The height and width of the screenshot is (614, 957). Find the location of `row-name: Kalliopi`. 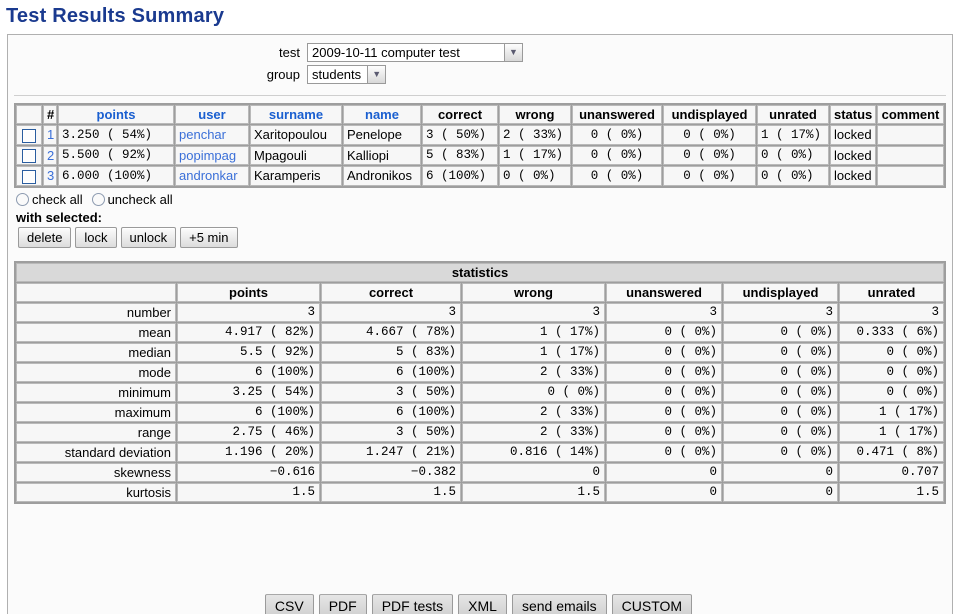

row-name: Kalliopi is located at coordinates (382, 155).